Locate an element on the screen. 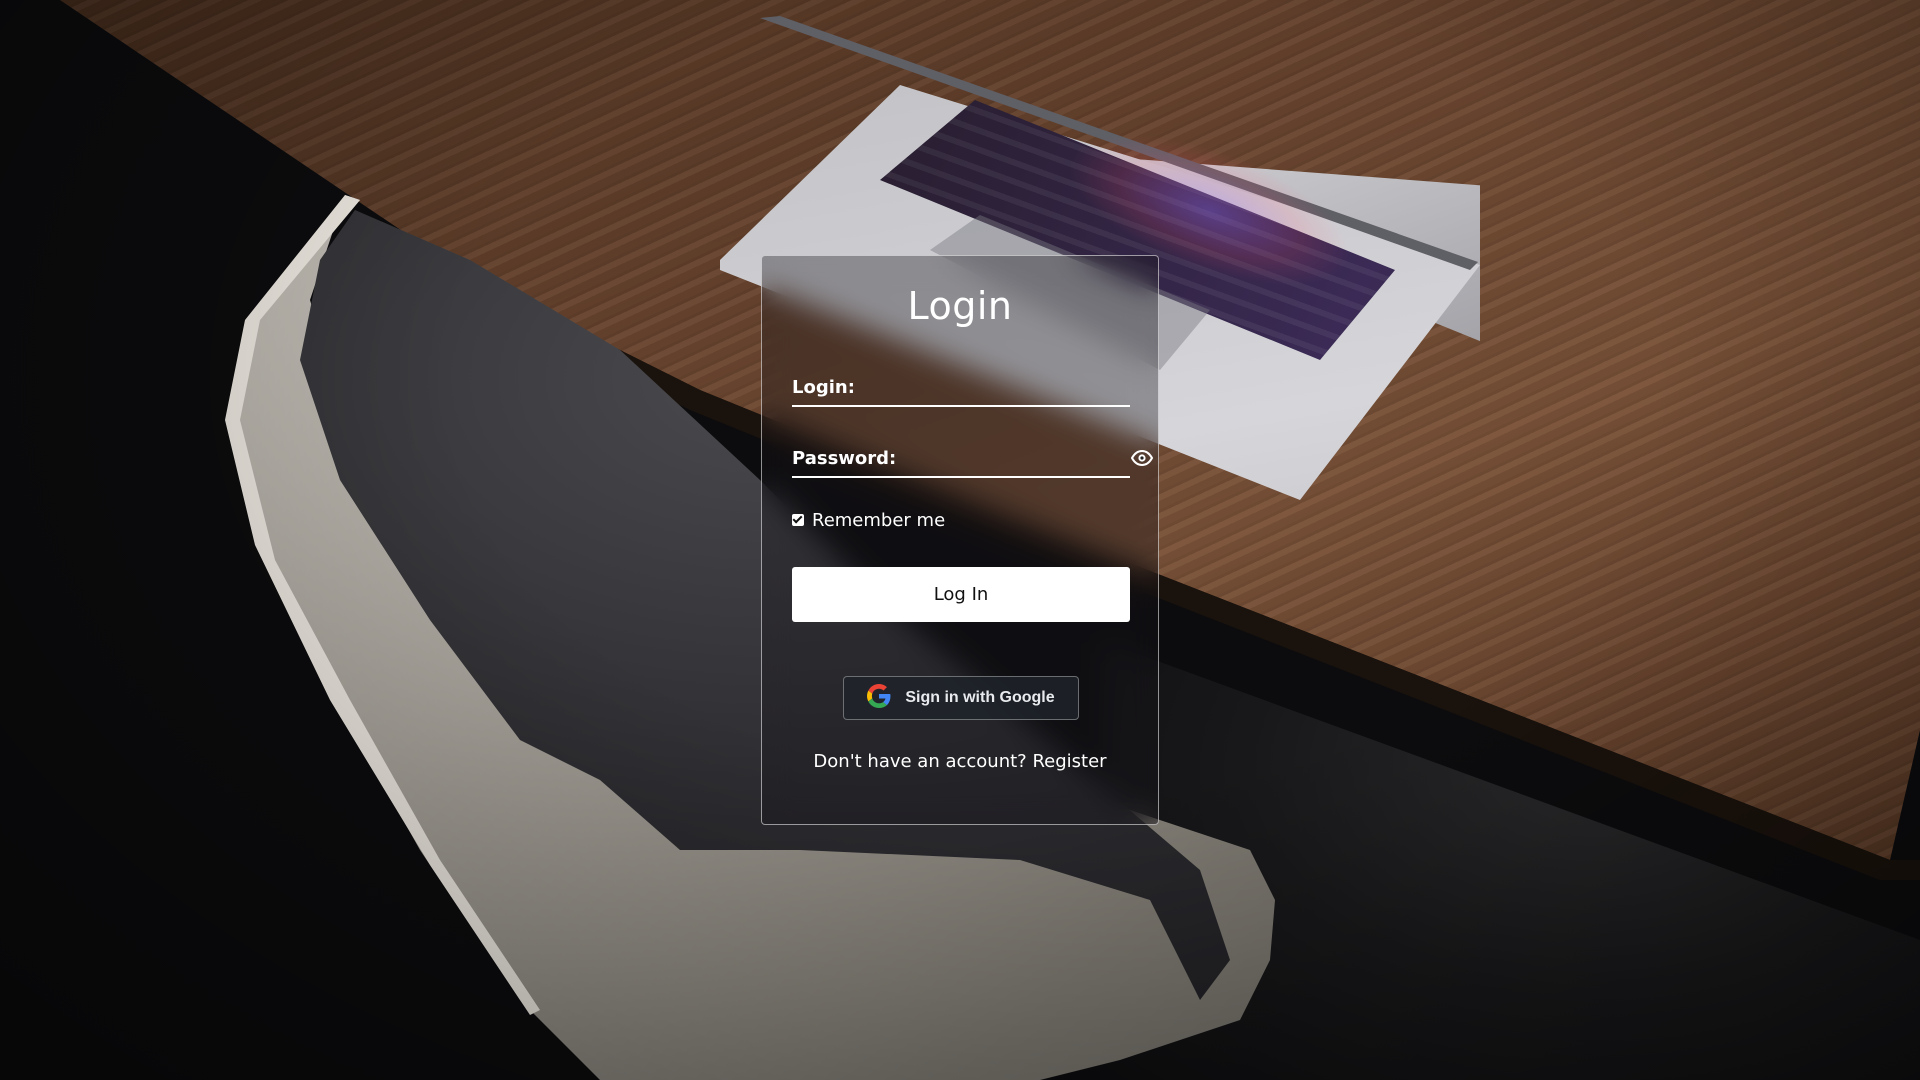 The width and height of the screenshot is (1920, 1080). login-field: Login: is located at coordinates (961, 388).